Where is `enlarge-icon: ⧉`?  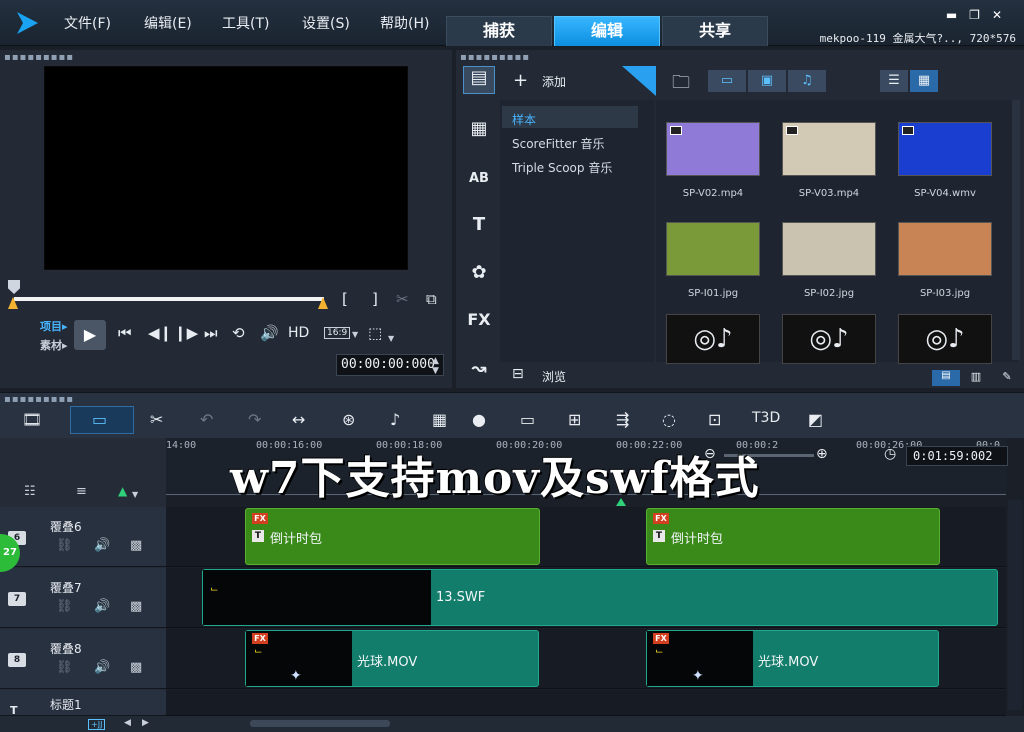 enlarge-icon: ⧉ is located at coordinates (431, 299).